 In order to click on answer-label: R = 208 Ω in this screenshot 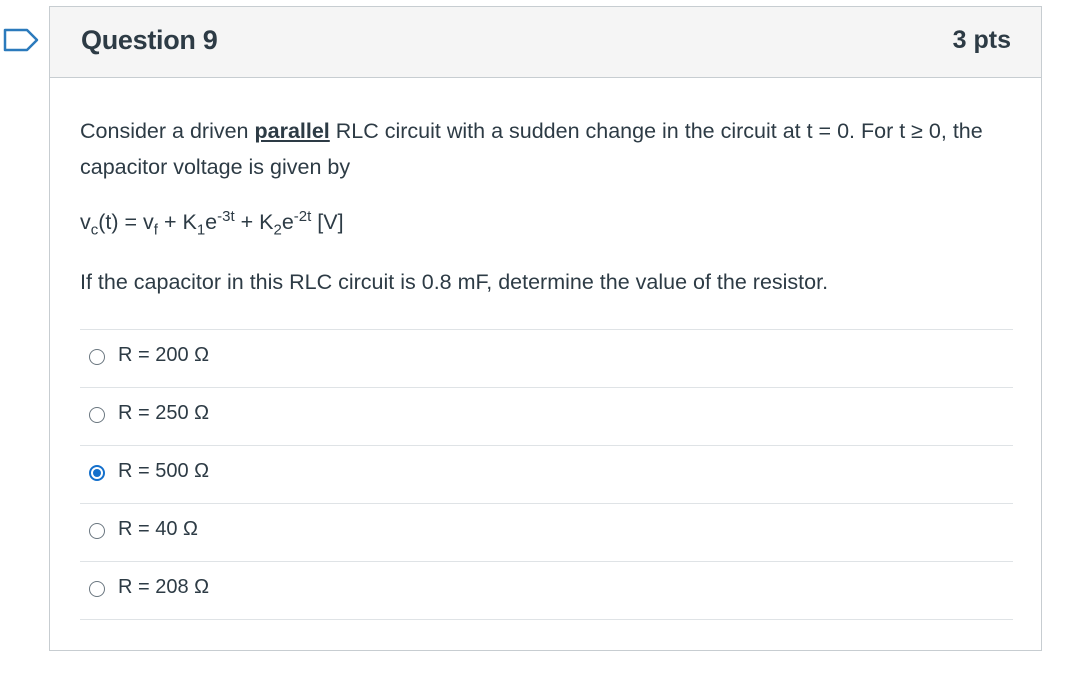, I will do `click(164, 587)`.